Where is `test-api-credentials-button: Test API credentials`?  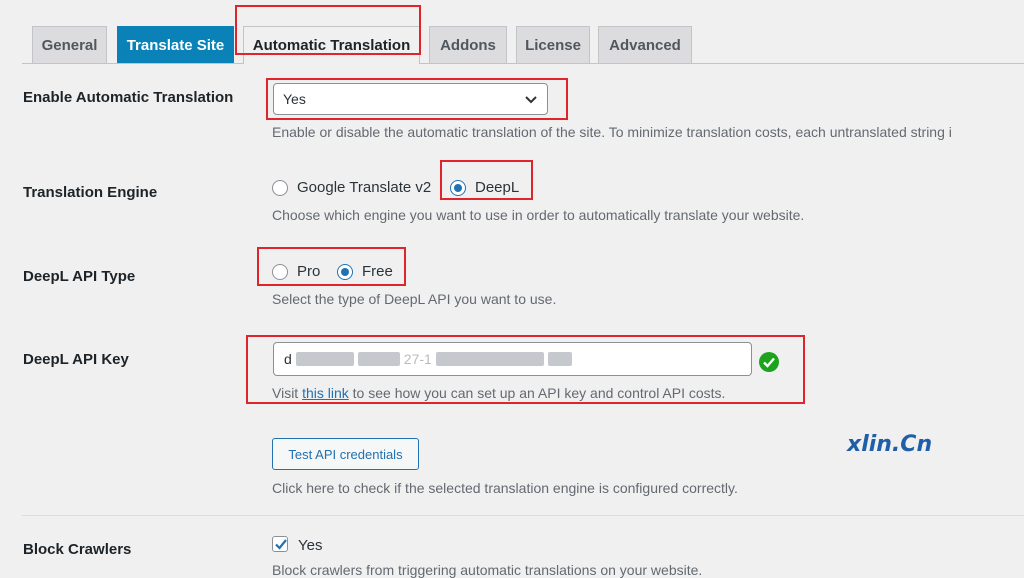 test-api-credentials-button: Test API credentials is located at coordinates (345, 454).